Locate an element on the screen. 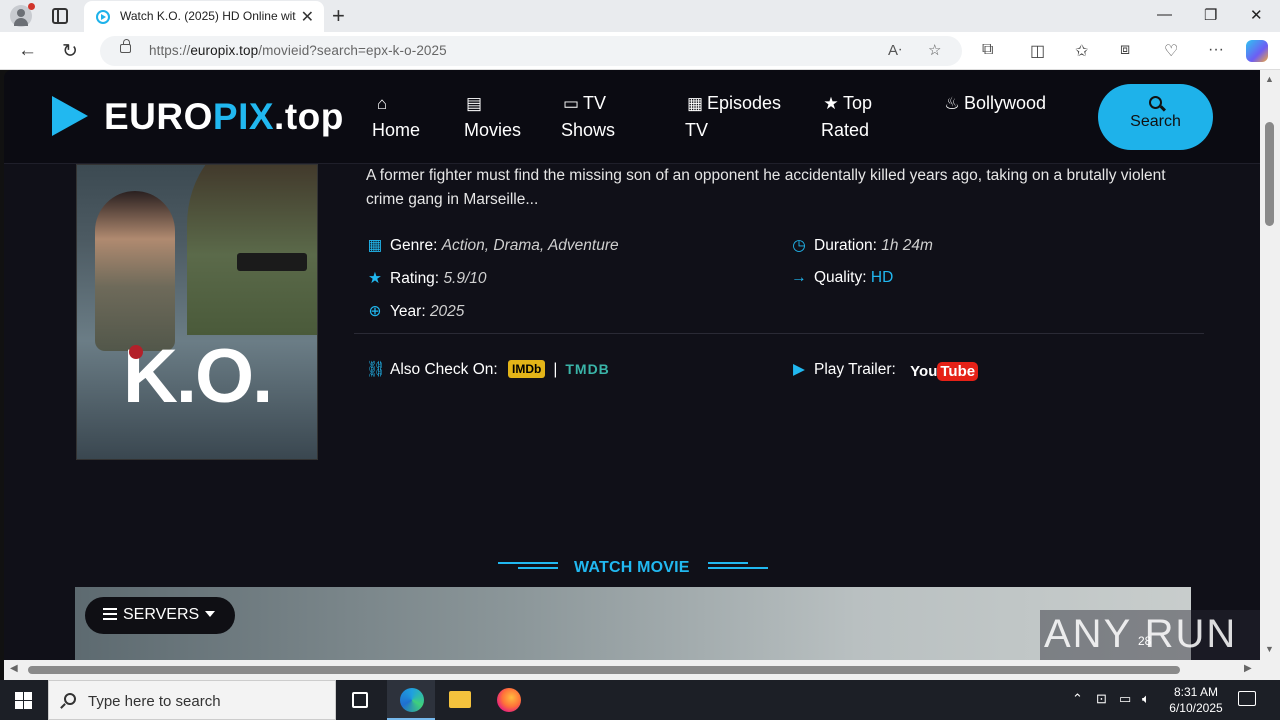 The height and width of the screenshot is (720, 1280). scroll-up-icon: ▲ is located at coordinates (1269, 79).